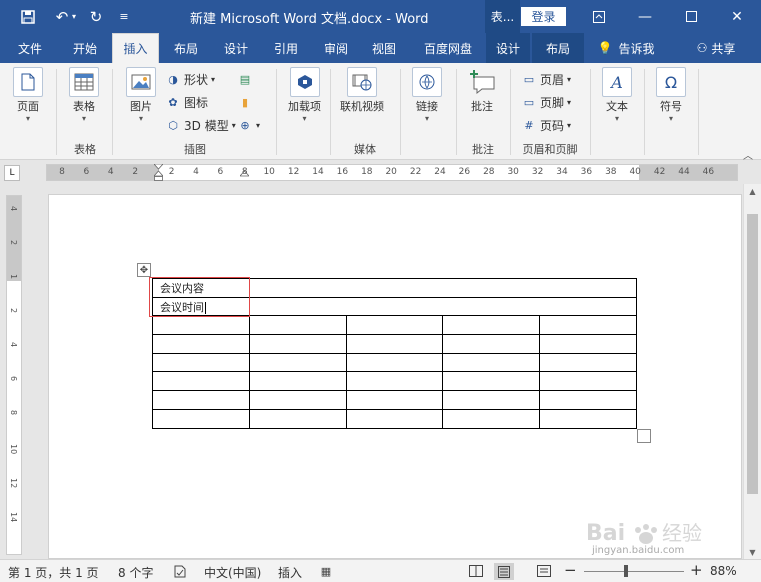 This screenshot has width=761, height=582. What do you see at coordinates (12, 173) in the screenshot?
I see `tab-selector-icon: L` at bounding box center [12, 173].